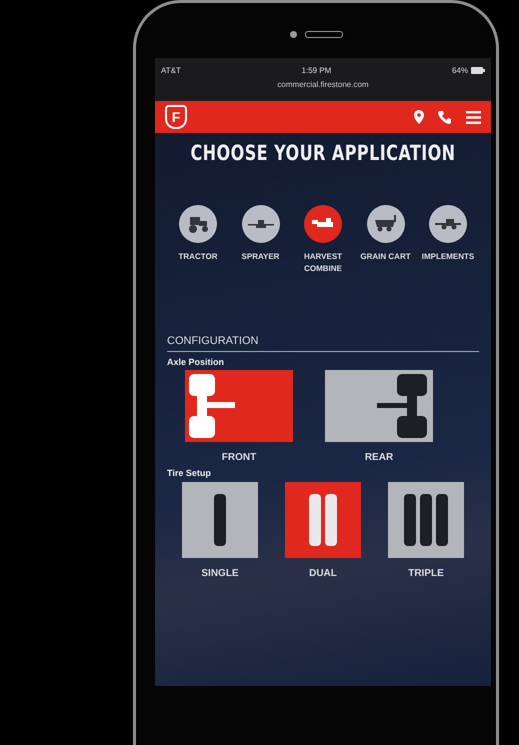  I want to click on axle-option-label: REAR, so click(379, 457).